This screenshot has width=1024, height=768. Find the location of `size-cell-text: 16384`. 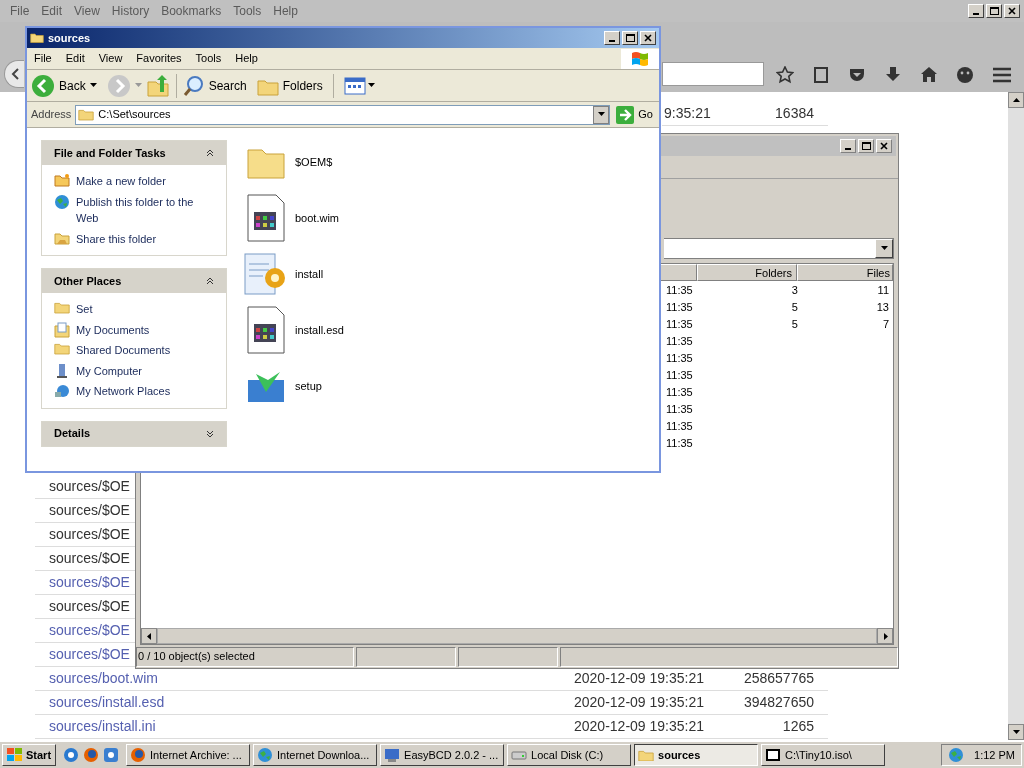

size-cell-text: 16384 is located at coordinates (794, 113).